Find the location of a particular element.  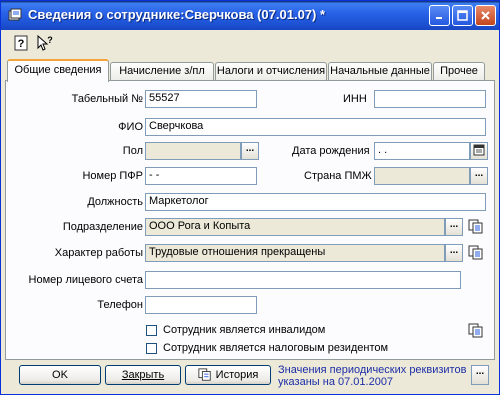

close-dialog-button: Закрыть is located at coordinates (143, 375).